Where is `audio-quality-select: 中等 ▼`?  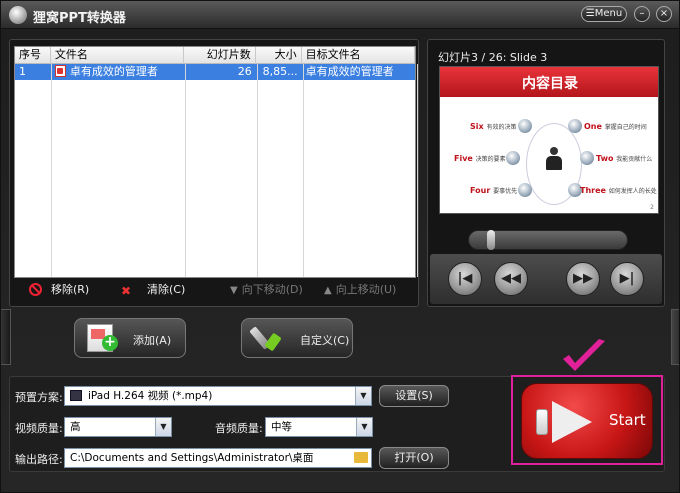
audio-quality-select: 中等 ▼ is located at coordinates (319, 427).